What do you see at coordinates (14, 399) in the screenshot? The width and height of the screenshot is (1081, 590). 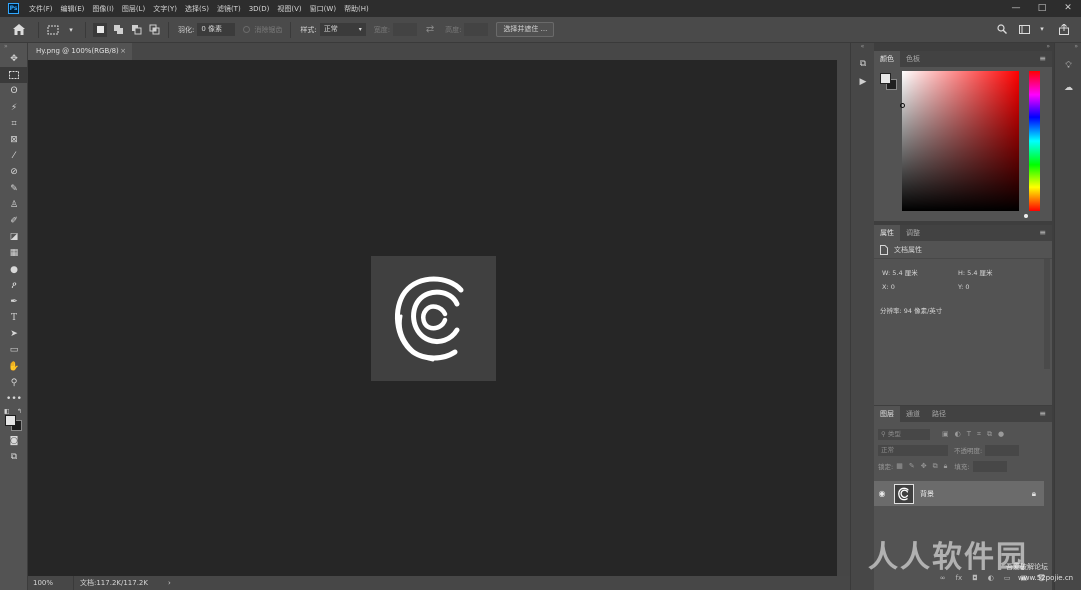 I see `more-tools-icon: •••` at bounding box center [14, 399].